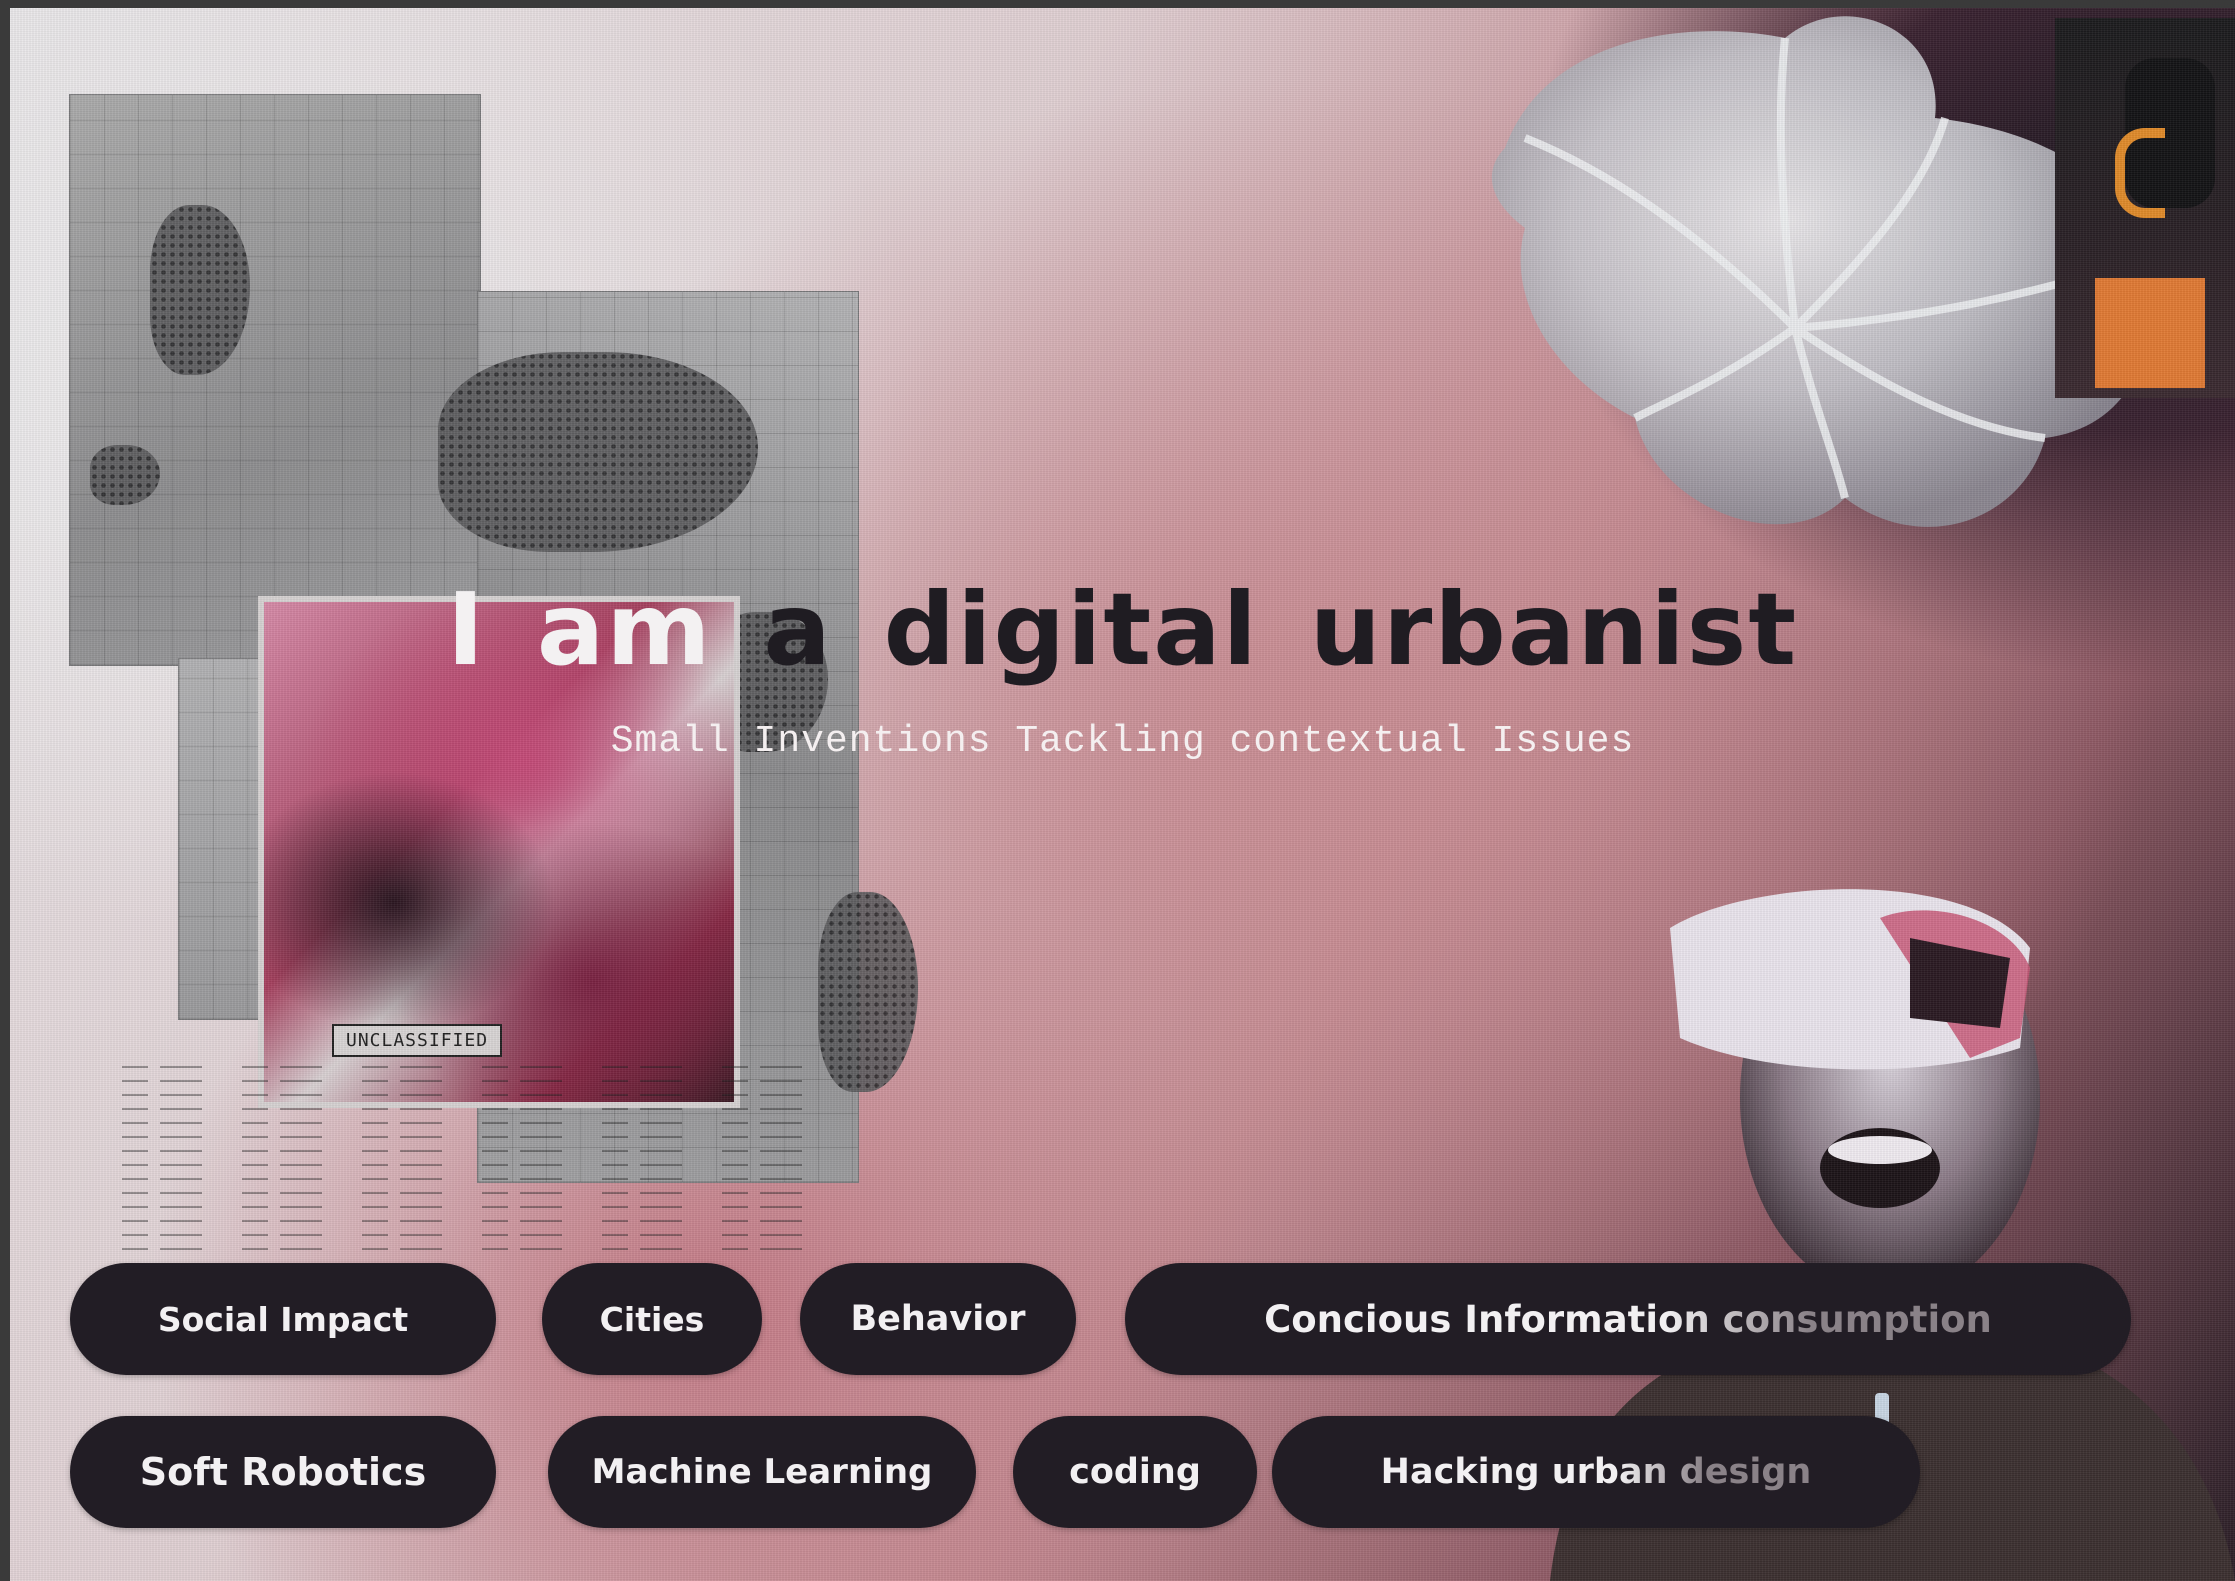 The height and width of the screenshot is (1581, 2235). I want to click on tag-behavior: Behavior, so click(938, 1319).